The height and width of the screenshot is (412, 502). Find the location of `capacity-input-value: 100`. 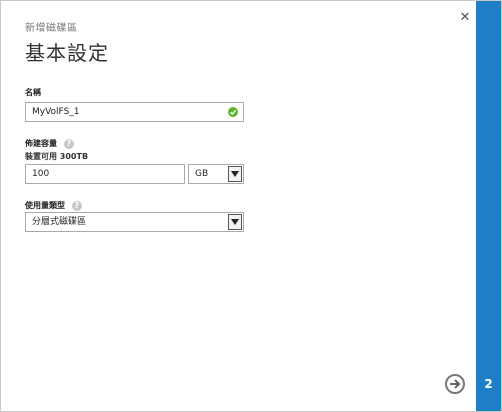

capacity-input-value: 100 is located at coordinates (41, 174).